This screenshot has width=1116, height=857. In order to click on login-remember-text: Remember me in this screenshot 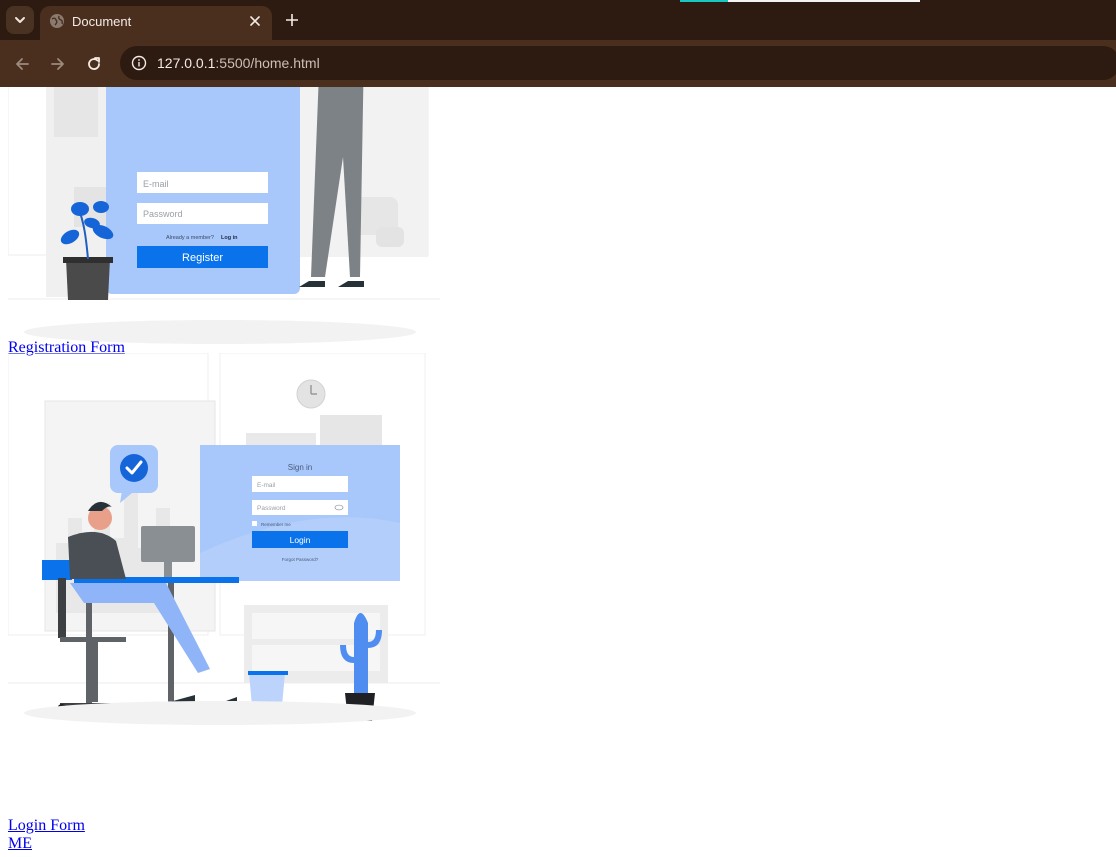, I will do `click(276, 524)`.